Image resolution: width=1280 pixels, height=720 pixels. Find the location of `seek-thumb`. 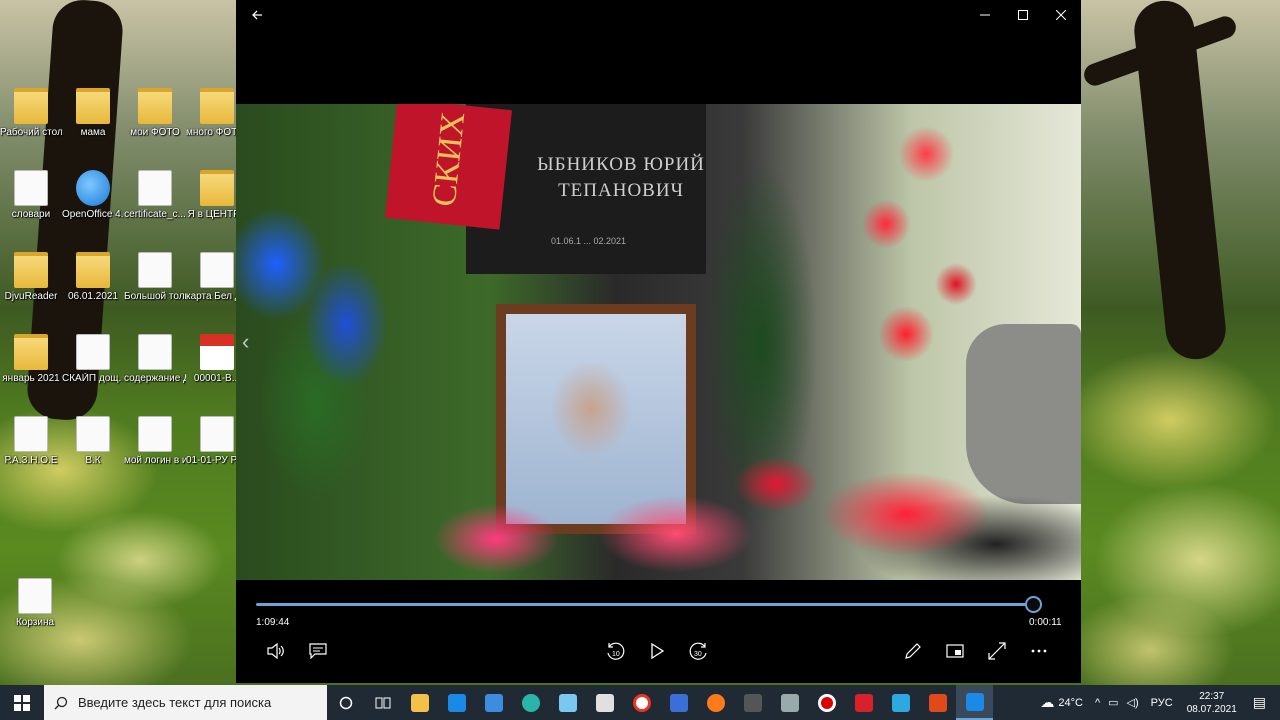

seek-thumb is located at coordinates (1034, 604).